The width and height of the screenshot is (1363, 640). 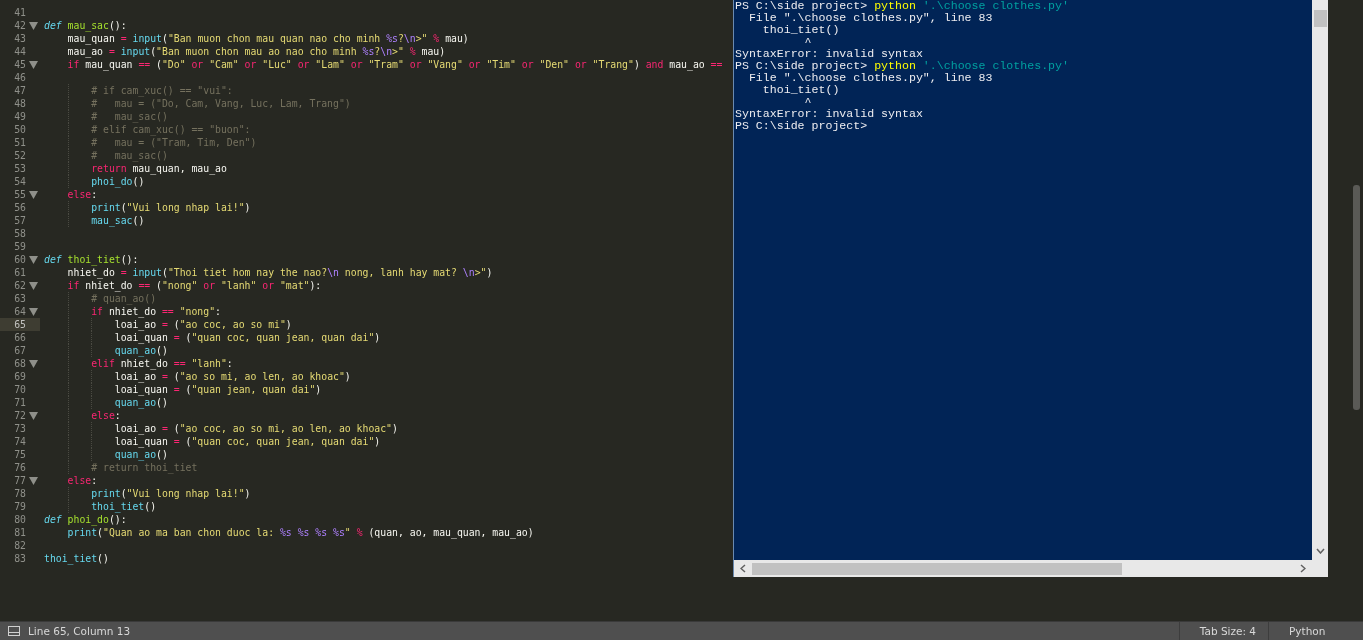 What do you see at coordinates (19, 129) in the screenshot?
I see `line-number: 50` at bounding box center [19, 129].